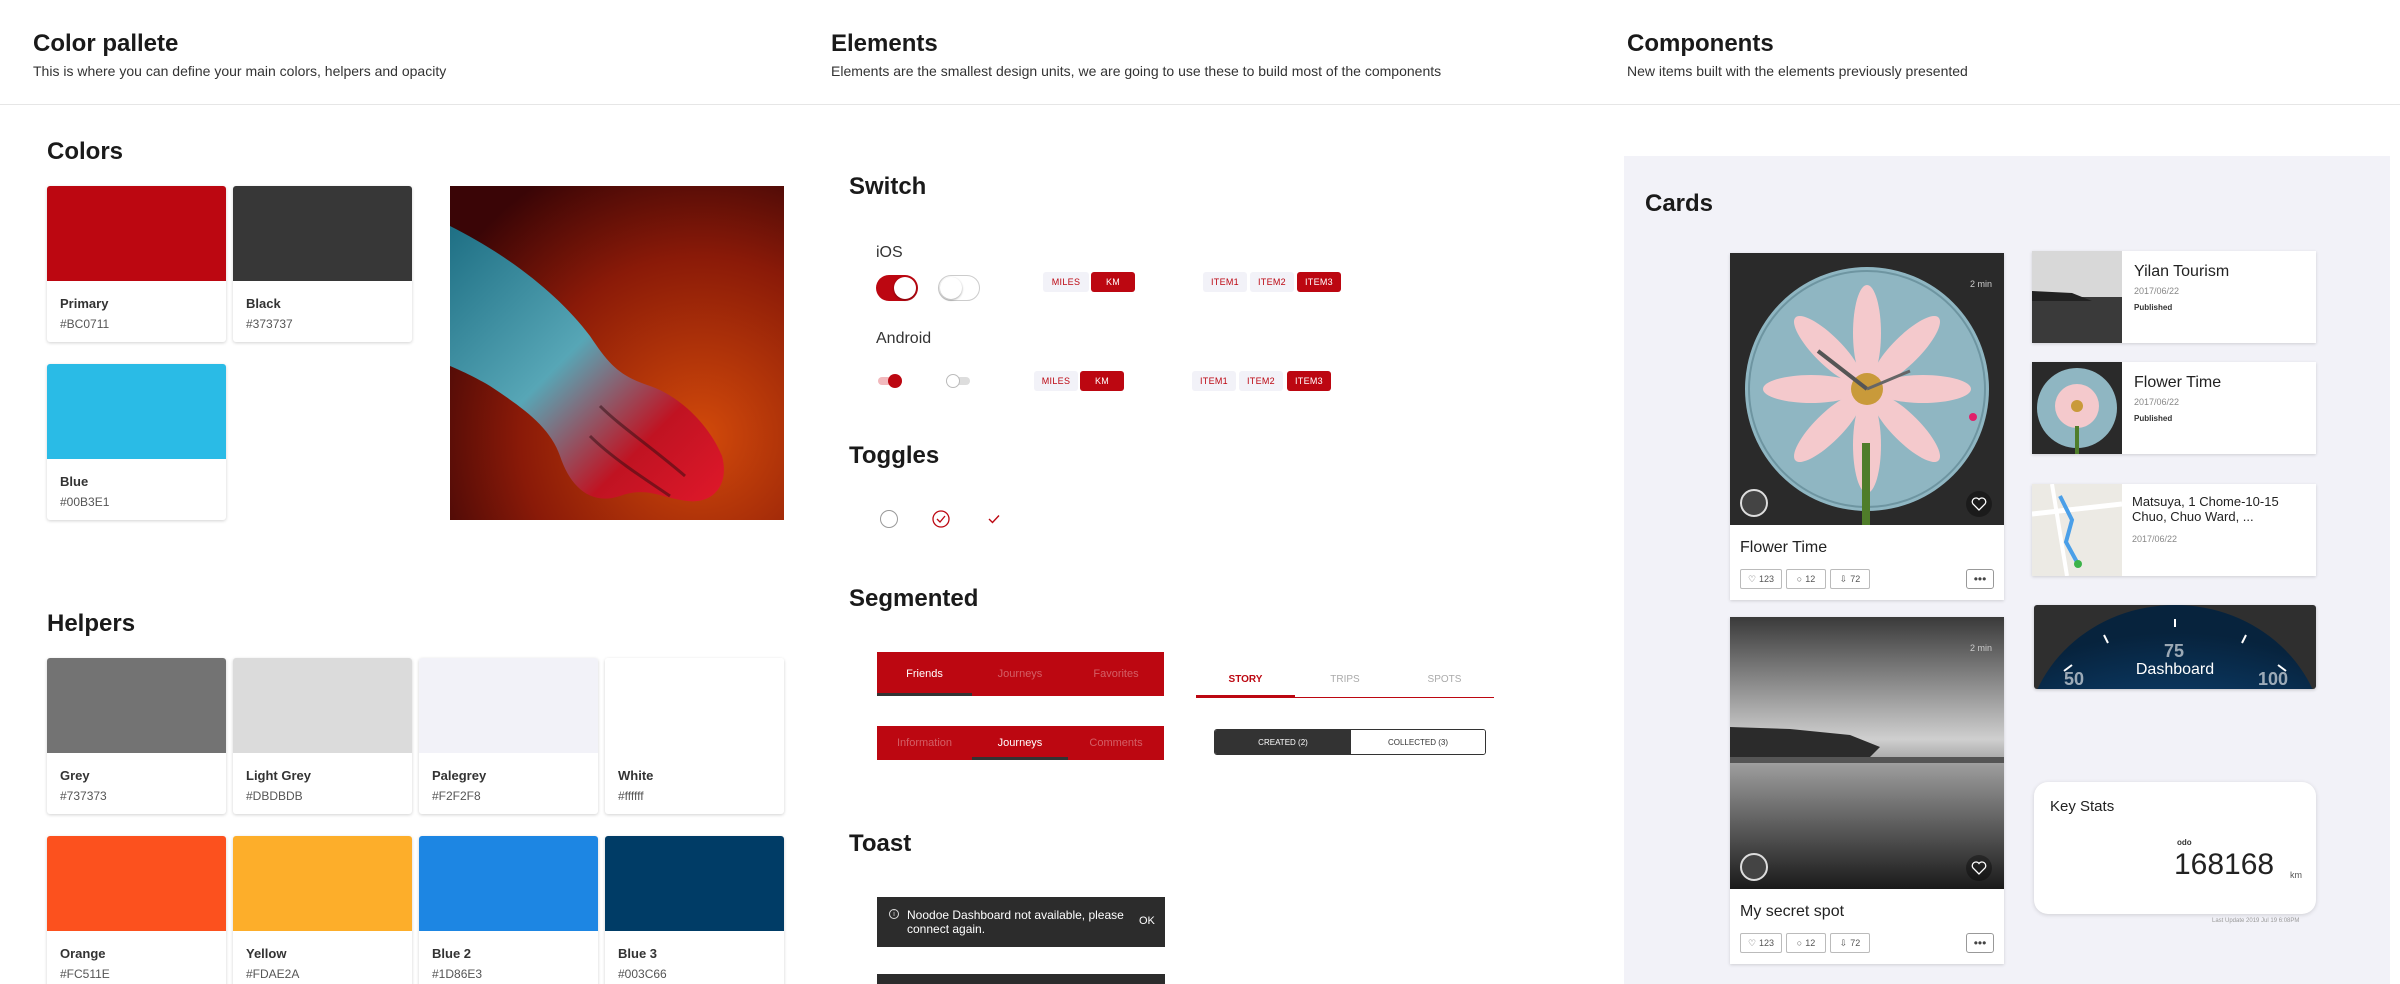  Describe the element at coordinates (1116, 743) in the screenshot. I see `tab-comments: Comments` at that location.